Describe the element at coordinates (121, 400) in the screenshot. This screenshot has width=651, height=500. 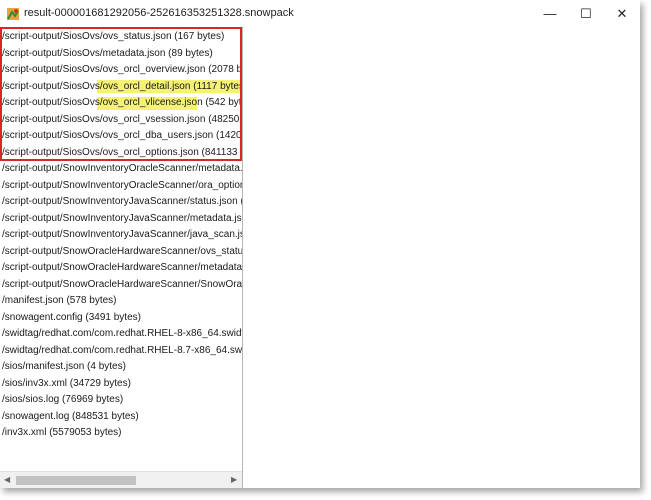
I see `list-item: /sios/sios.log (76969 bytes)` at that location.